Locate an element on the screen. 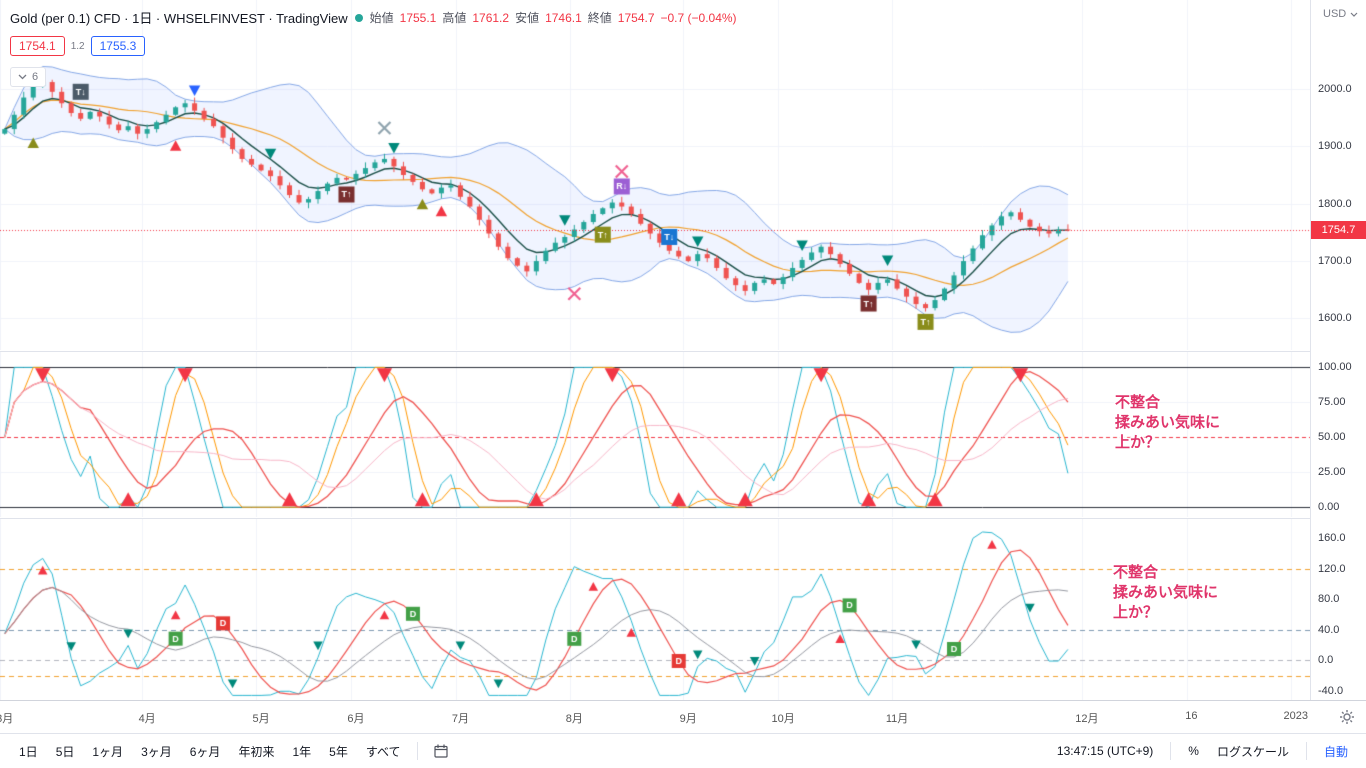 This screenshot has height=768, width=1366. time-axis-label: 5月 is located at coordinates (261, 719).